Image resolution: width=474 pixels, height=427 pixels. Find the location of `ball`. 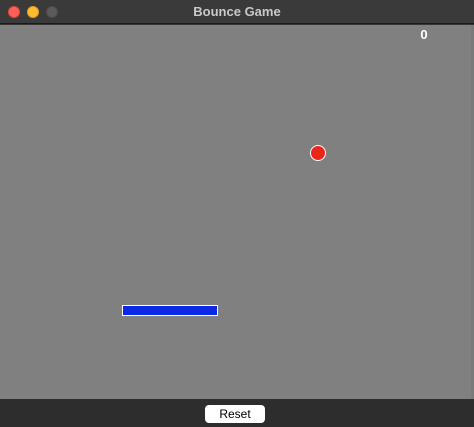

ball is located at coordinates (318, 153).